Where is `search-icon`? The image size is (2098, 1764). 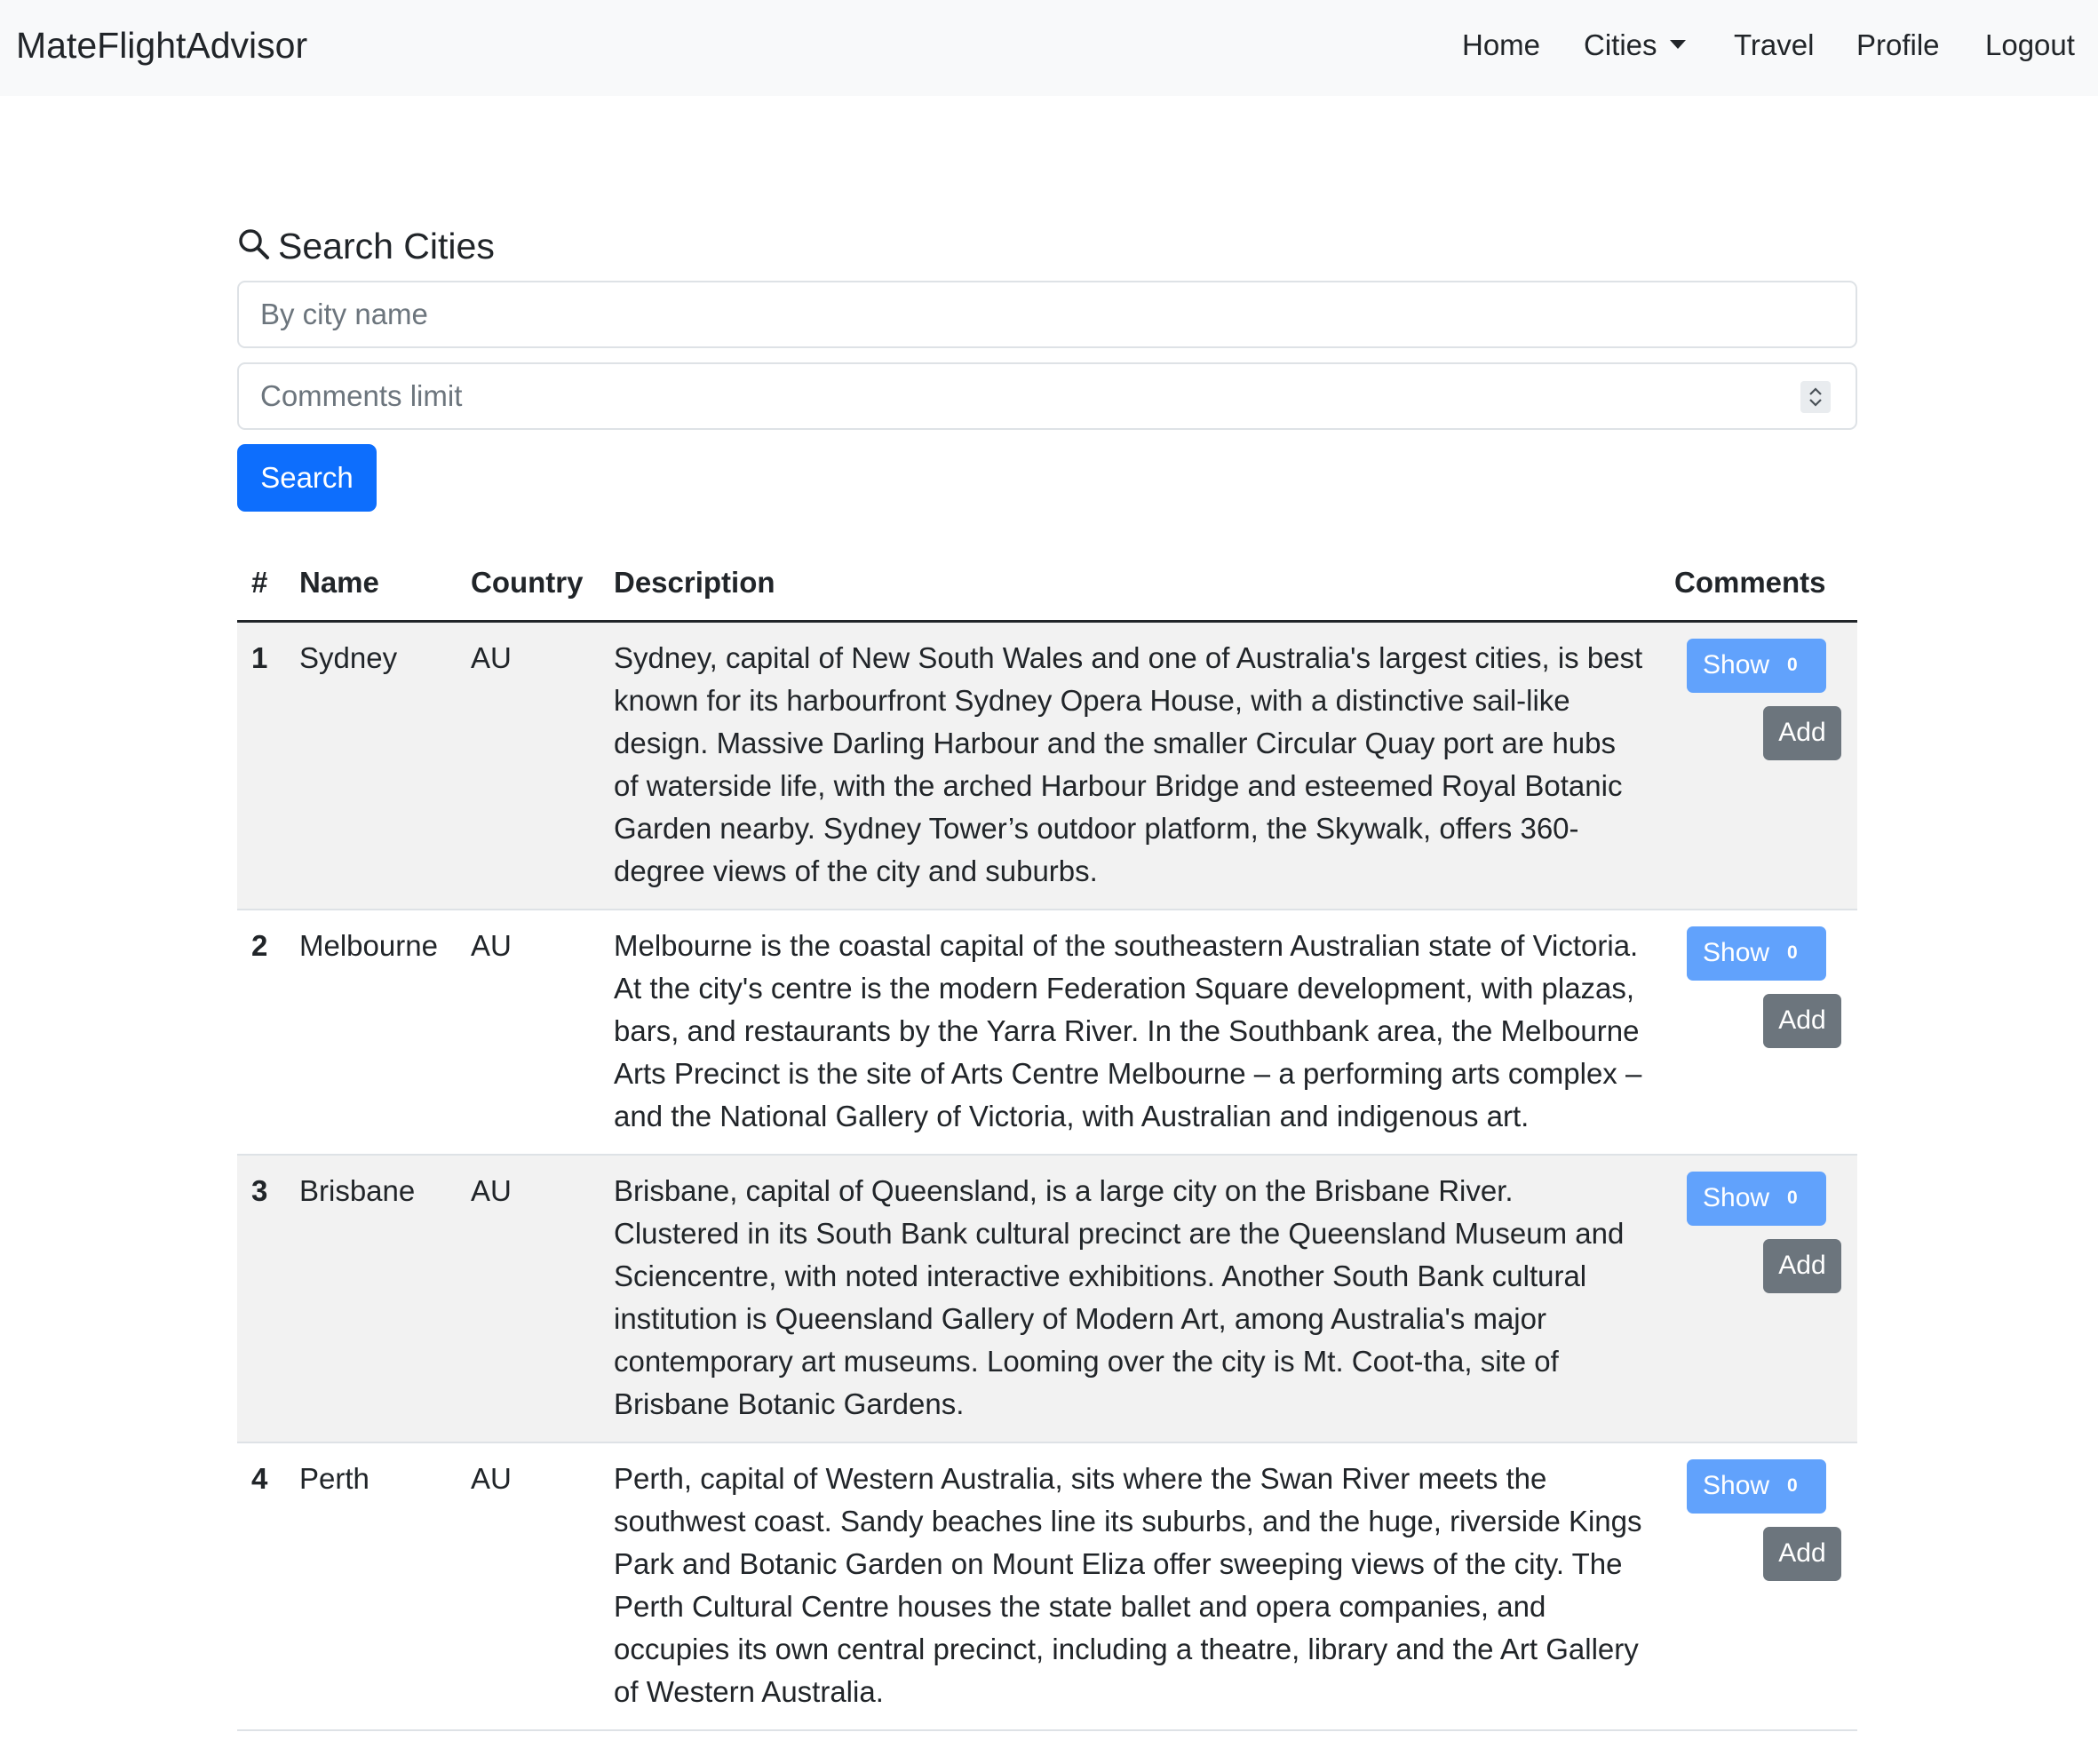
search-icon is located at coordinates (254, 246).